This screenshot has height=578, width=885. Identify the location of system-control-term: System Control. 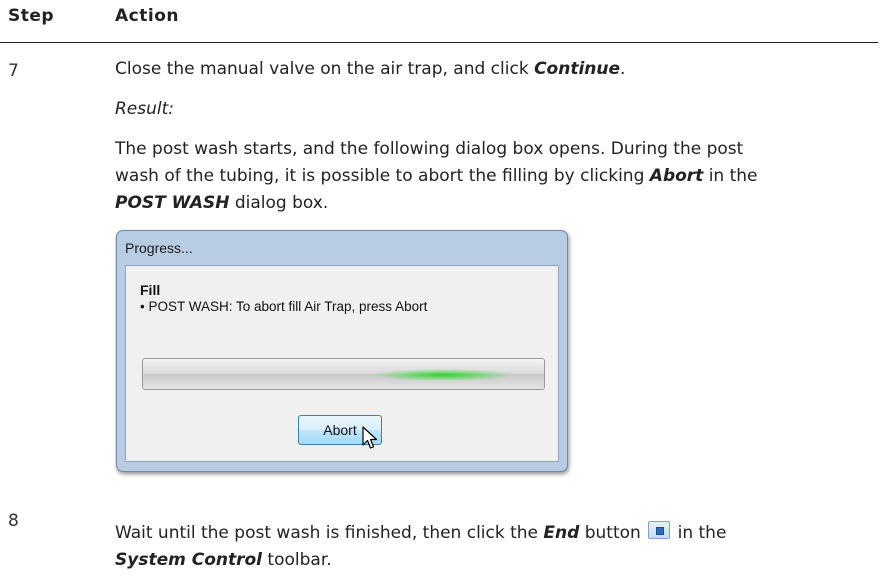
(189, 560).